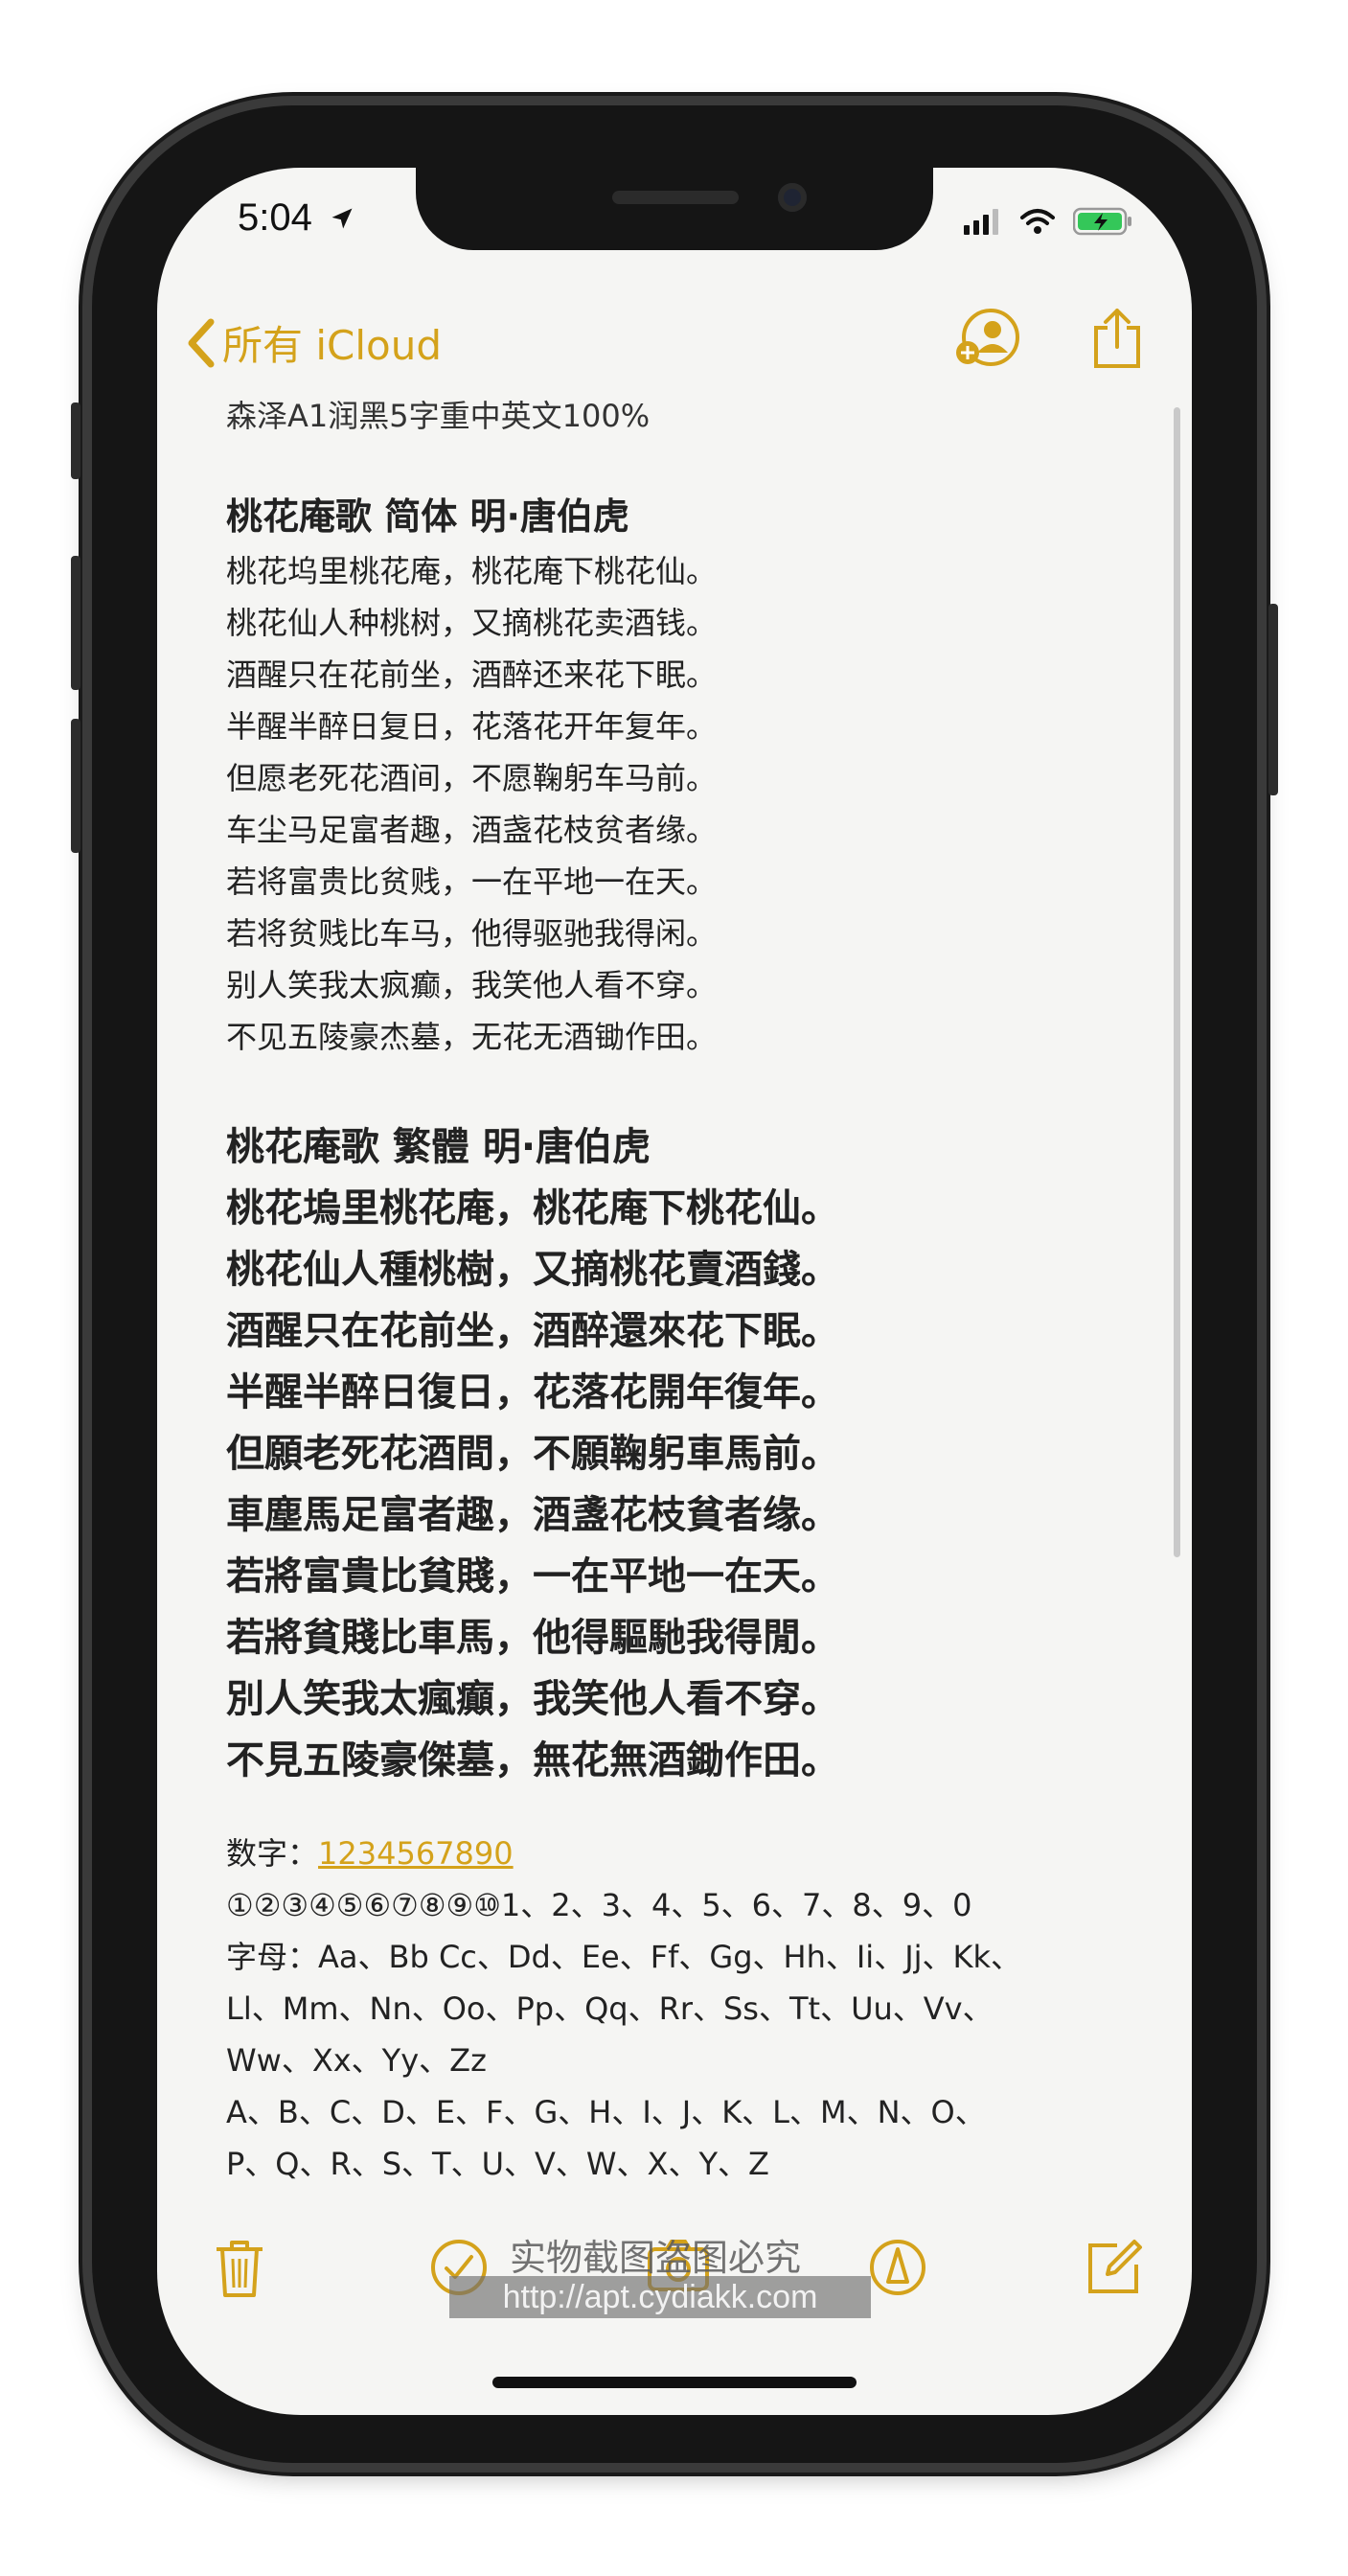 The height and width of the screenshot is (2576, 1348). What do you see at coordinates (428, 516) in the screenshot?
I see `poem-title-simplified: 桃花庵歌 简体 明·唐伯虎` at bounding box center [428, 516].